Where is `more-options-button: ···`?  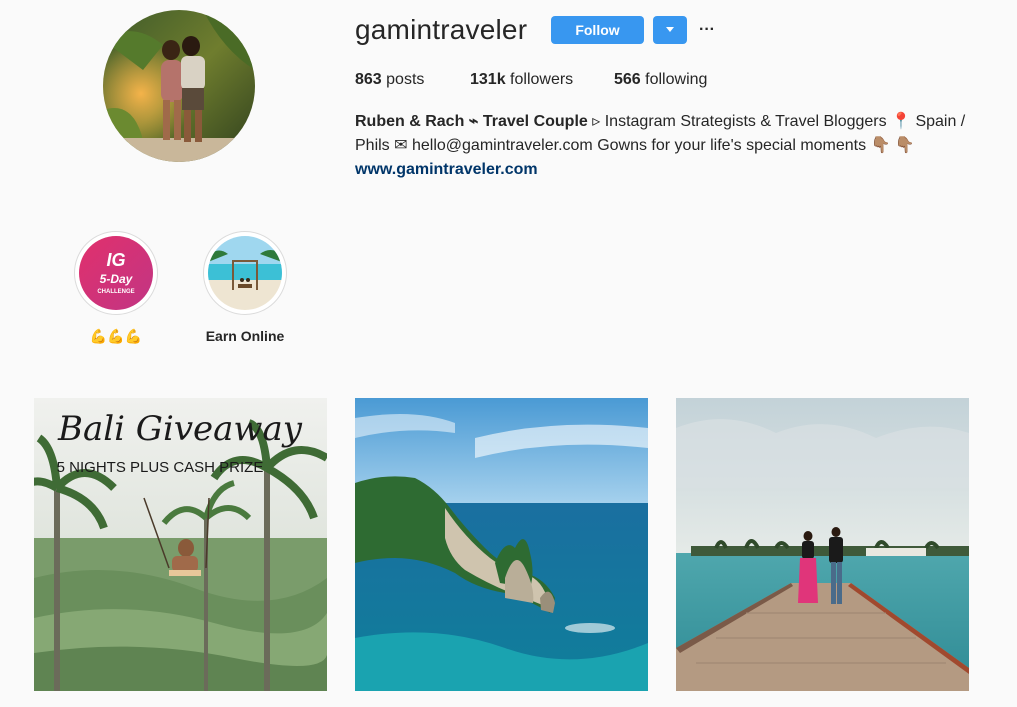
more-options-button: ··· is located at coordinates (707, 30).